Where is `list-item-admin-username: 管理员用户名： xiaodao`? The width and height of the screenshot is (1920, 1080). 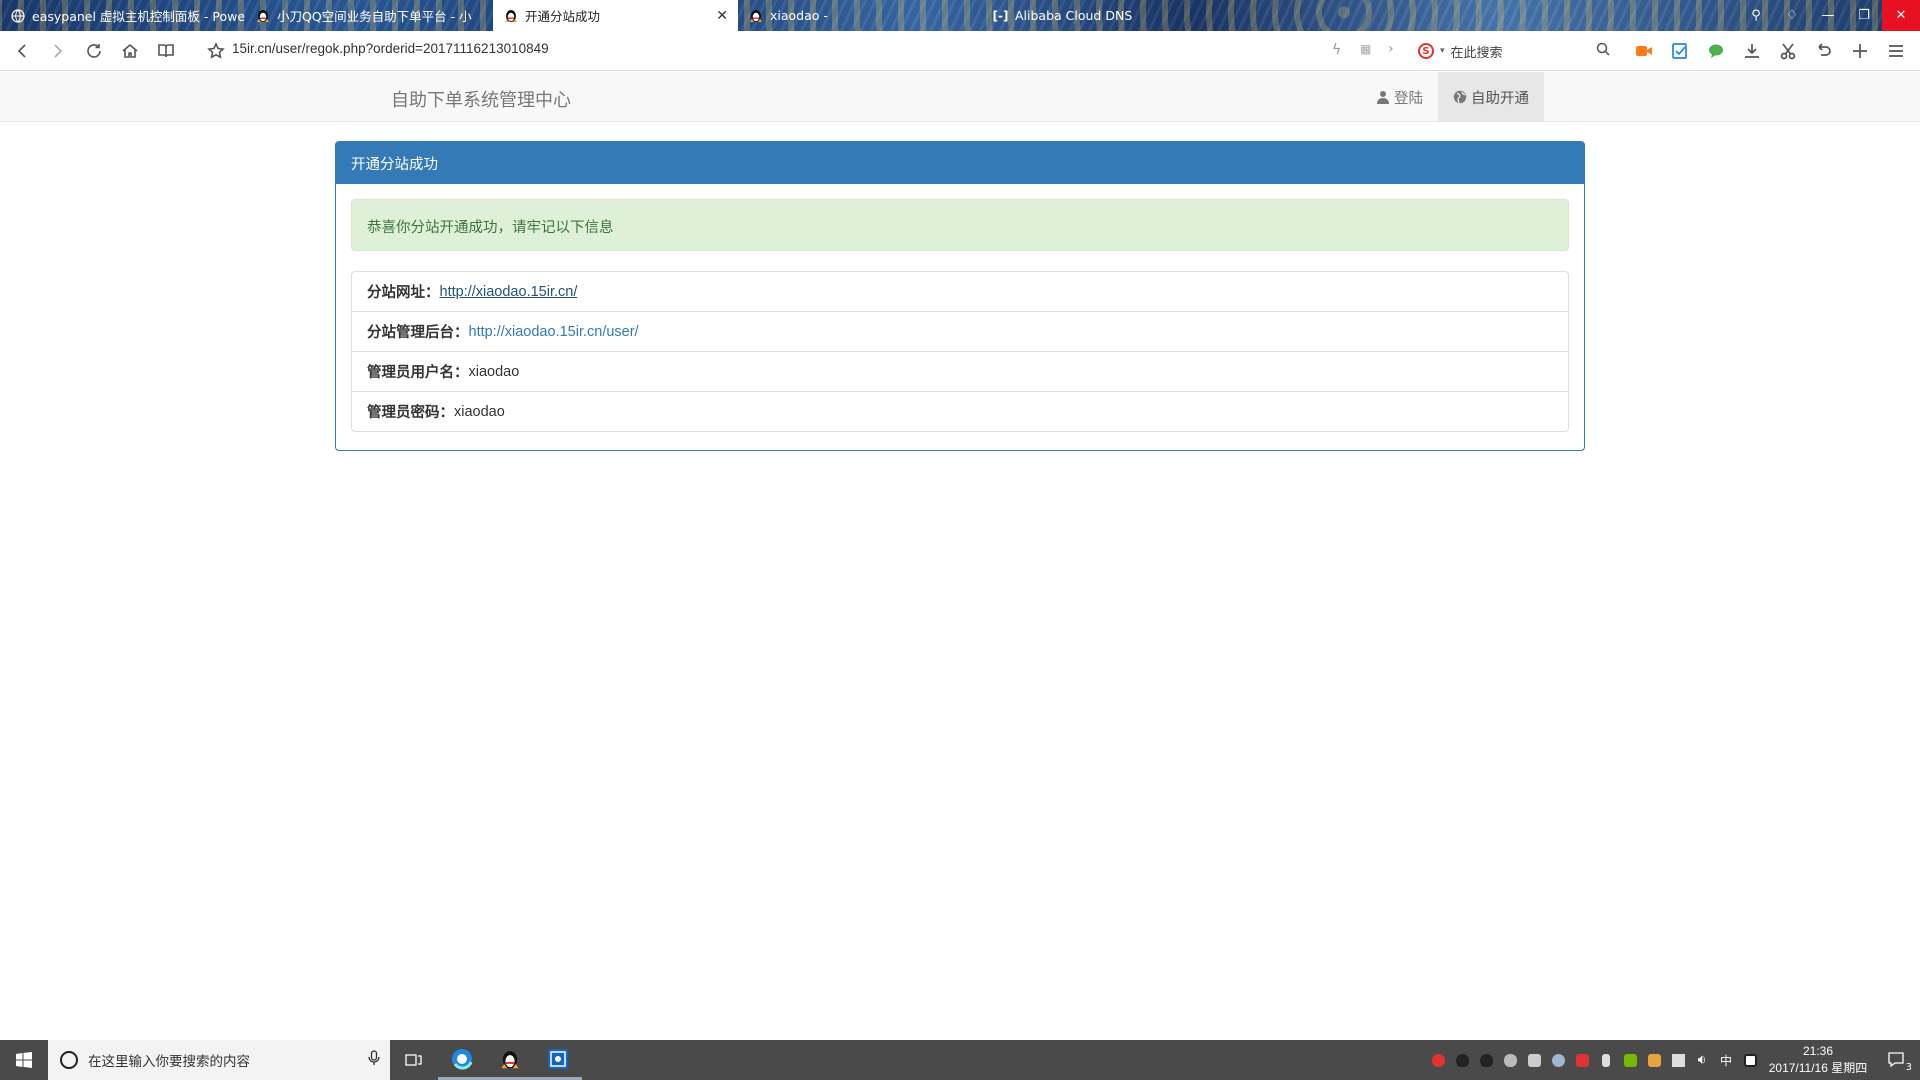 list-item-admin-username: 管理员用户名： xiaodao is located at coordinates (960, 371).